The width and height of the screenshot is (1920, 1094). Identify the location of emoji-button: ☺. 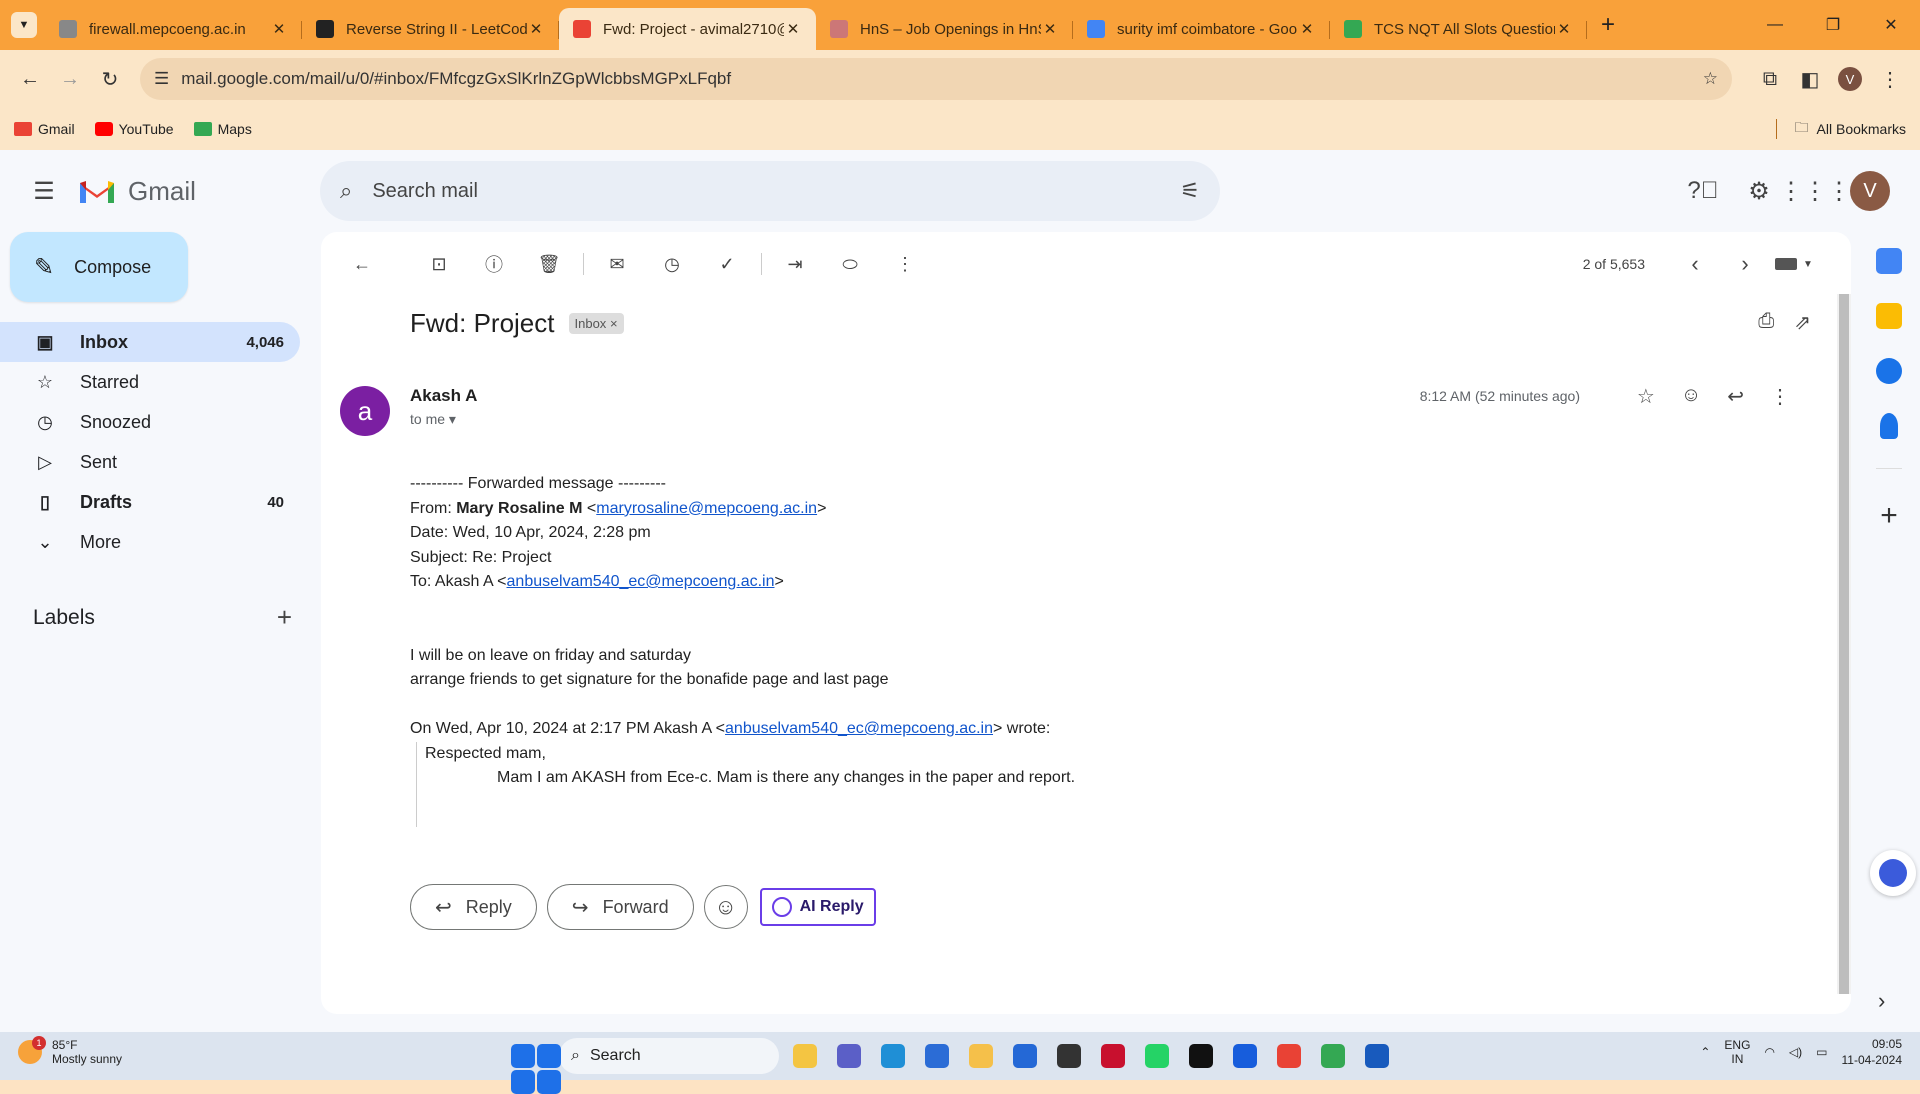
(726, 907).